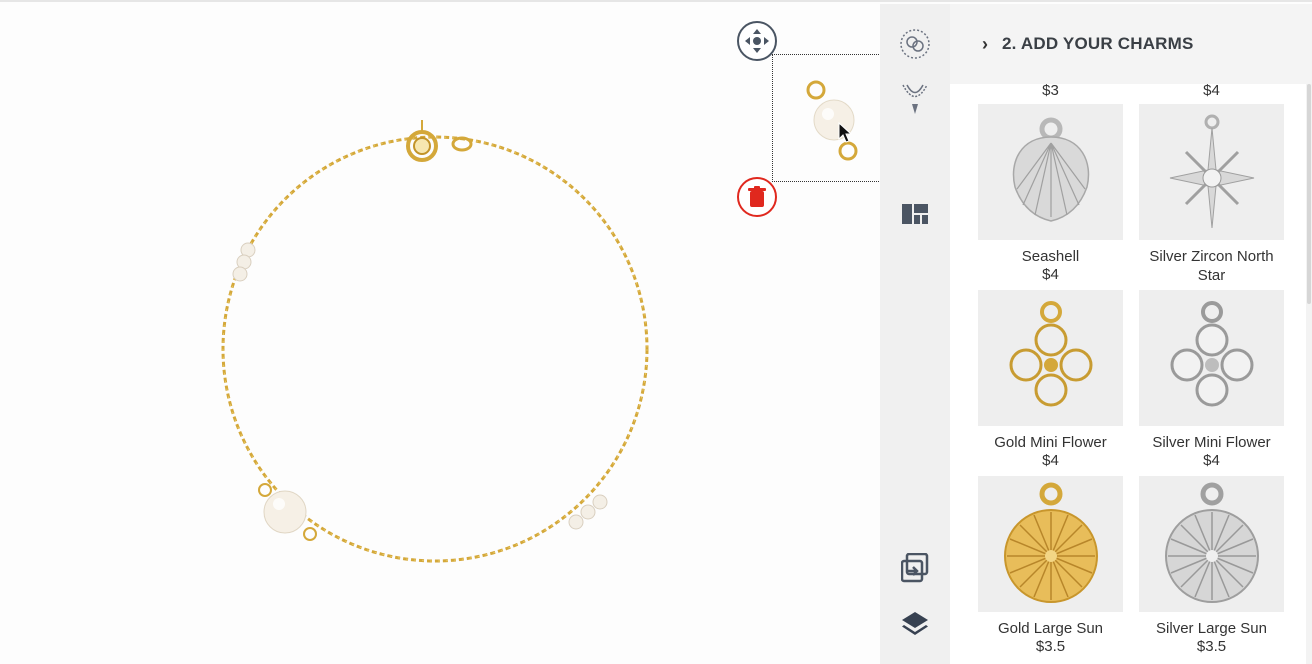 The width and height of the screenshot is (1312, 664). I want to click on charm-card-silver-mini-flower: Silver Mini Flower $4, so click(1211, 379).